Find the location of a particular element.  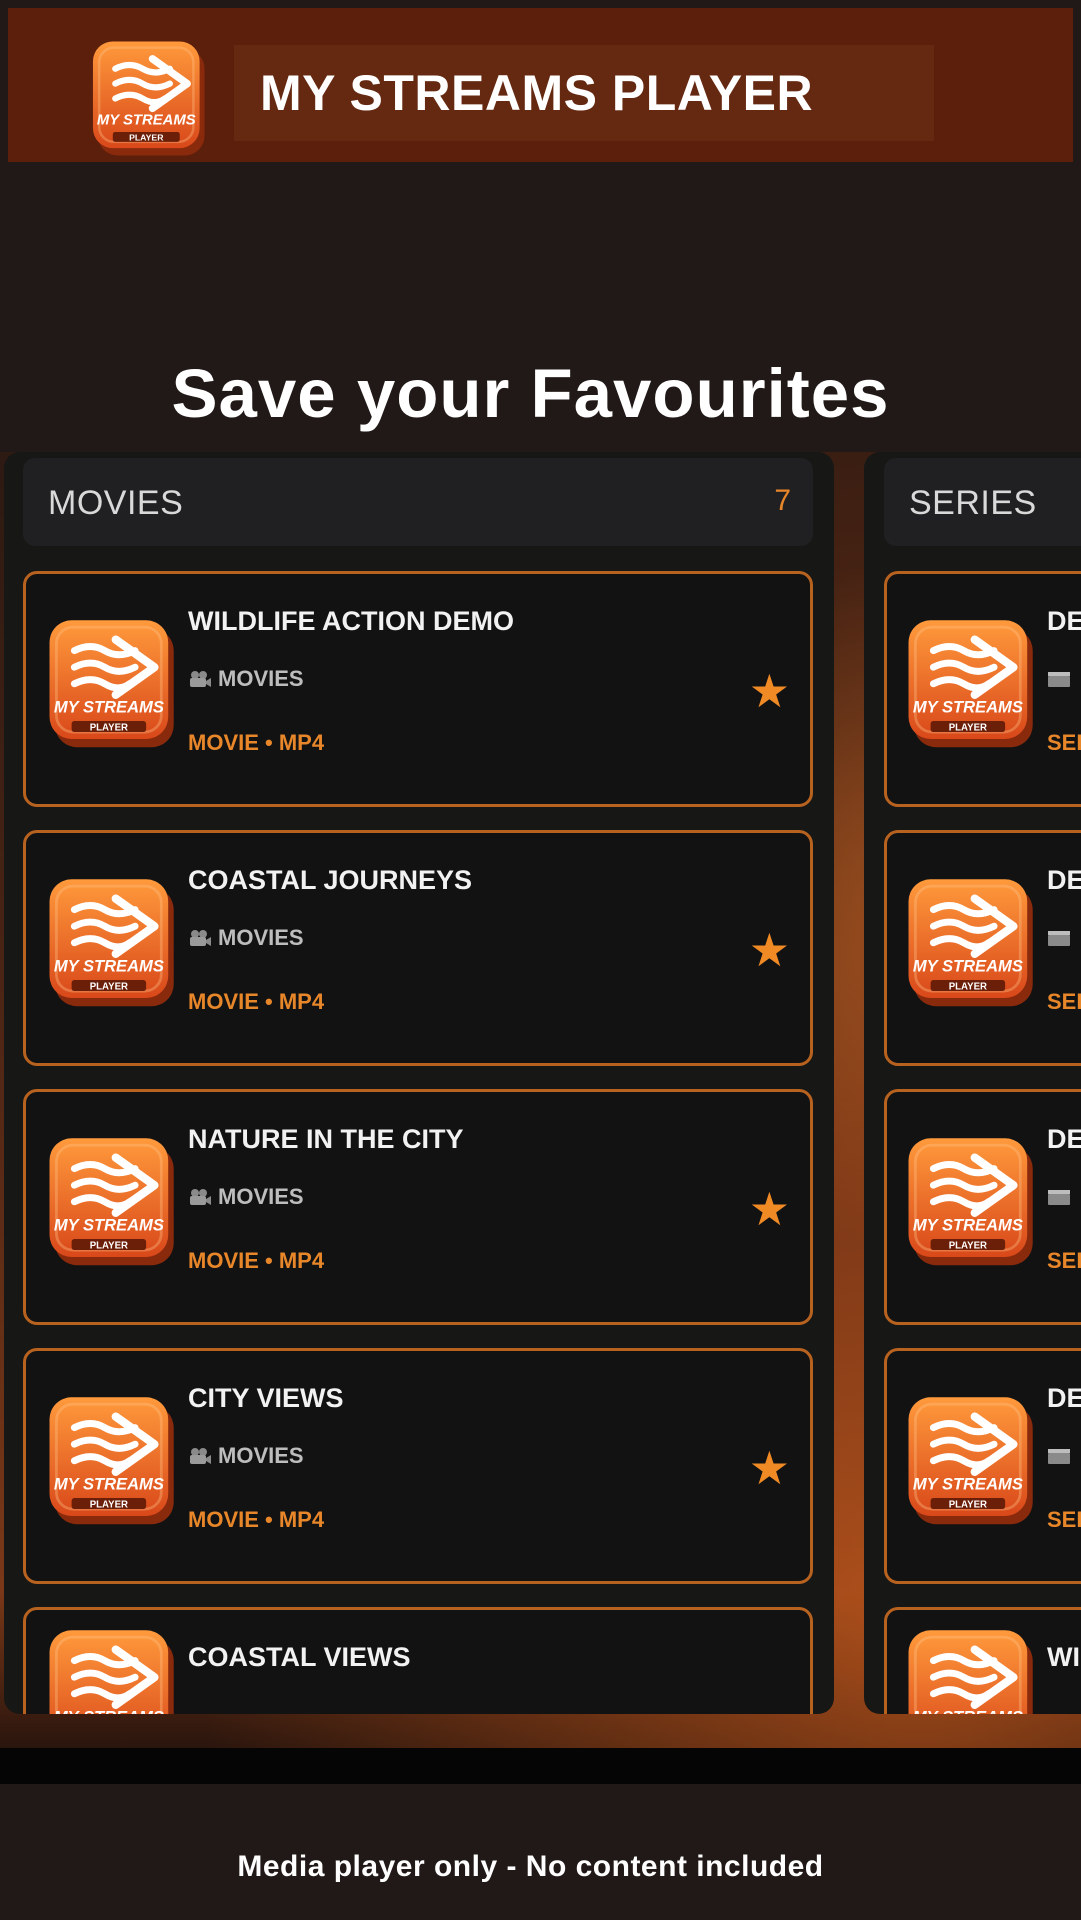

app-title: MY STREAMS PLAYER is located at coordinates (537, 93).